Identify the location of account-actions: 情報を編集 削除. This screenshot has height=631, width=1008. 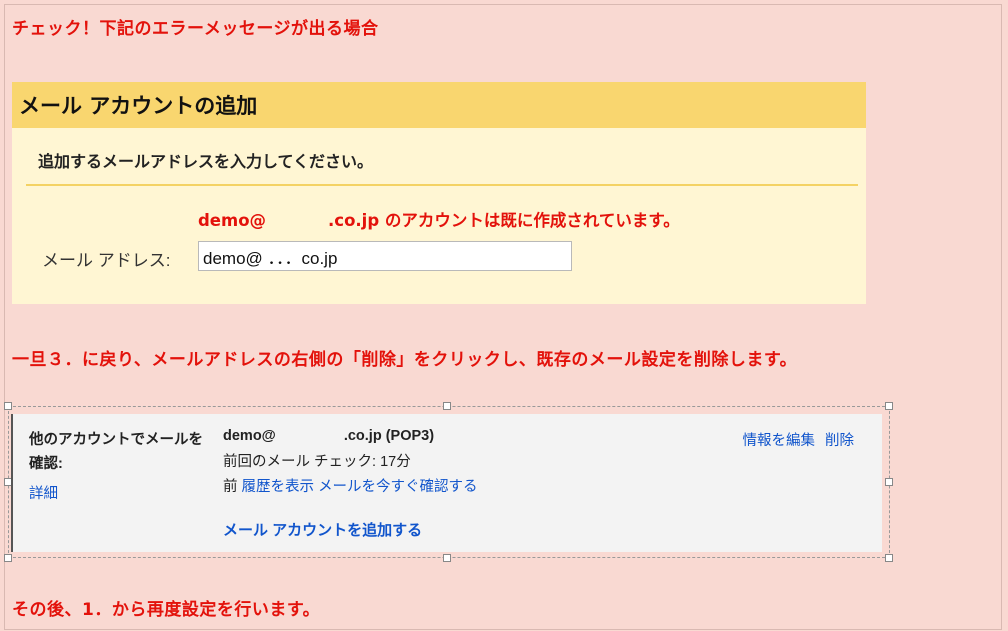
(799, 439).